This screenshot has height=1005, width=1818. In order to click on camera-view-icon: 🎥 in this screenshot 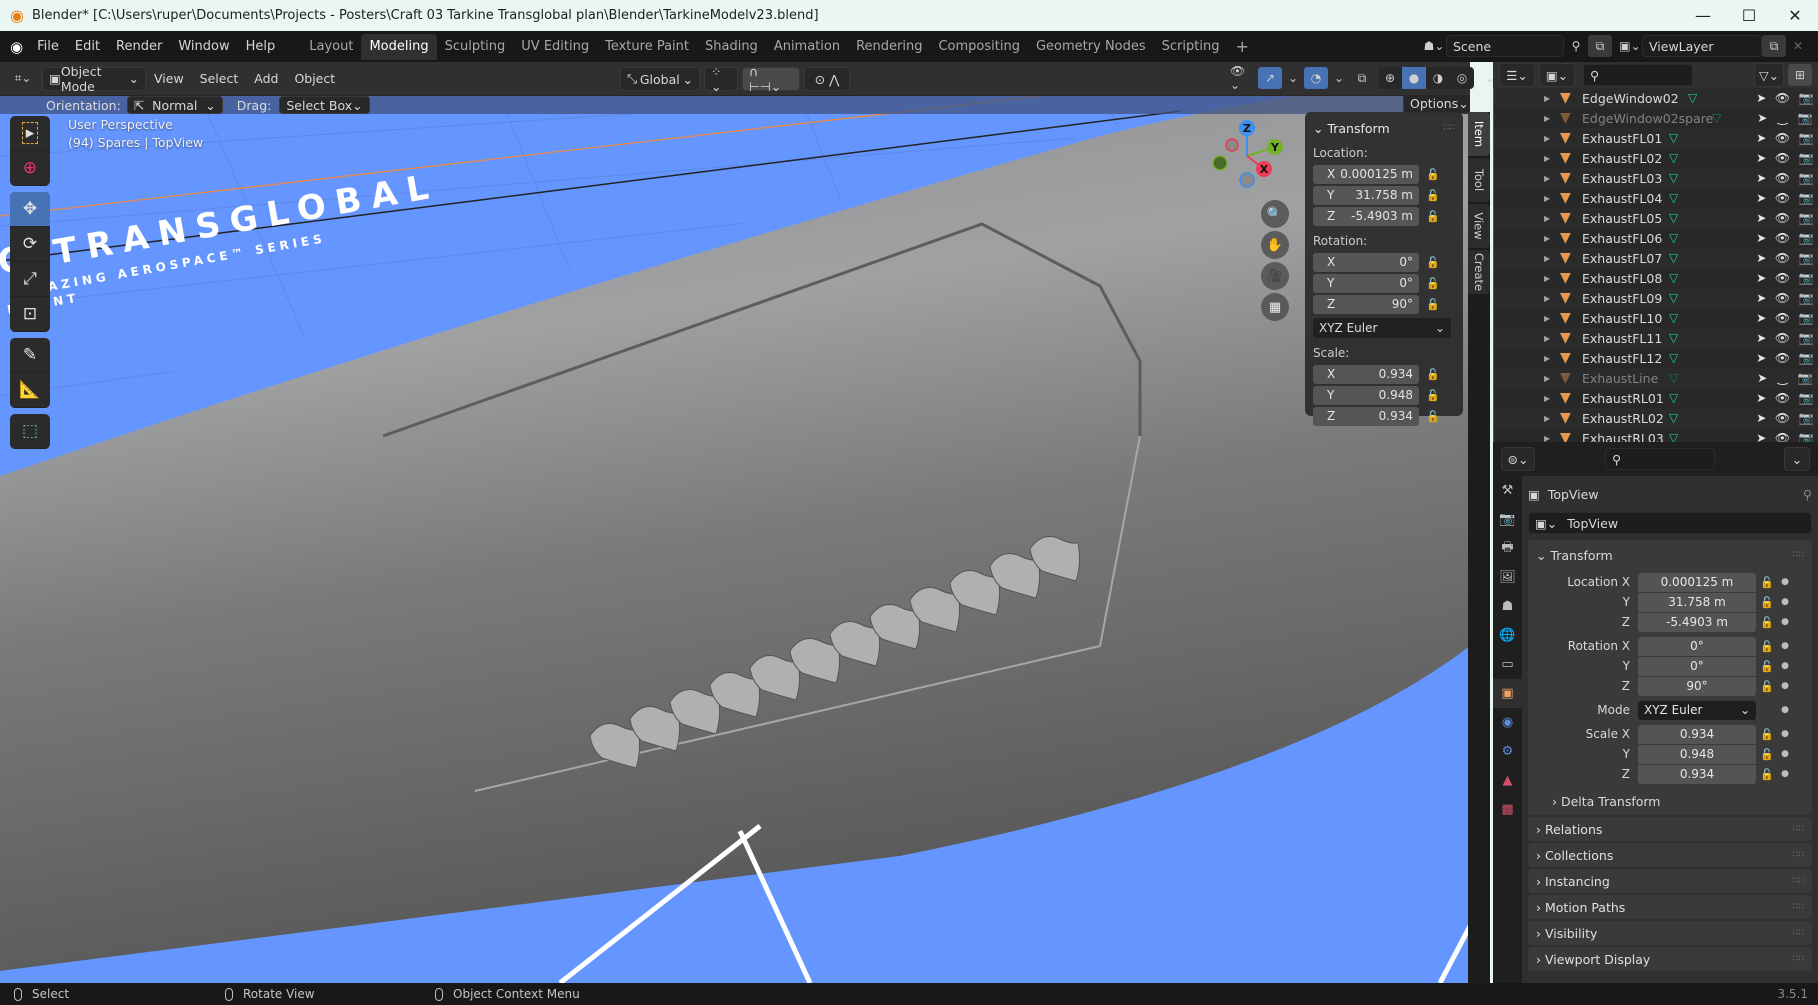, I will do `click(1275, 276)`.